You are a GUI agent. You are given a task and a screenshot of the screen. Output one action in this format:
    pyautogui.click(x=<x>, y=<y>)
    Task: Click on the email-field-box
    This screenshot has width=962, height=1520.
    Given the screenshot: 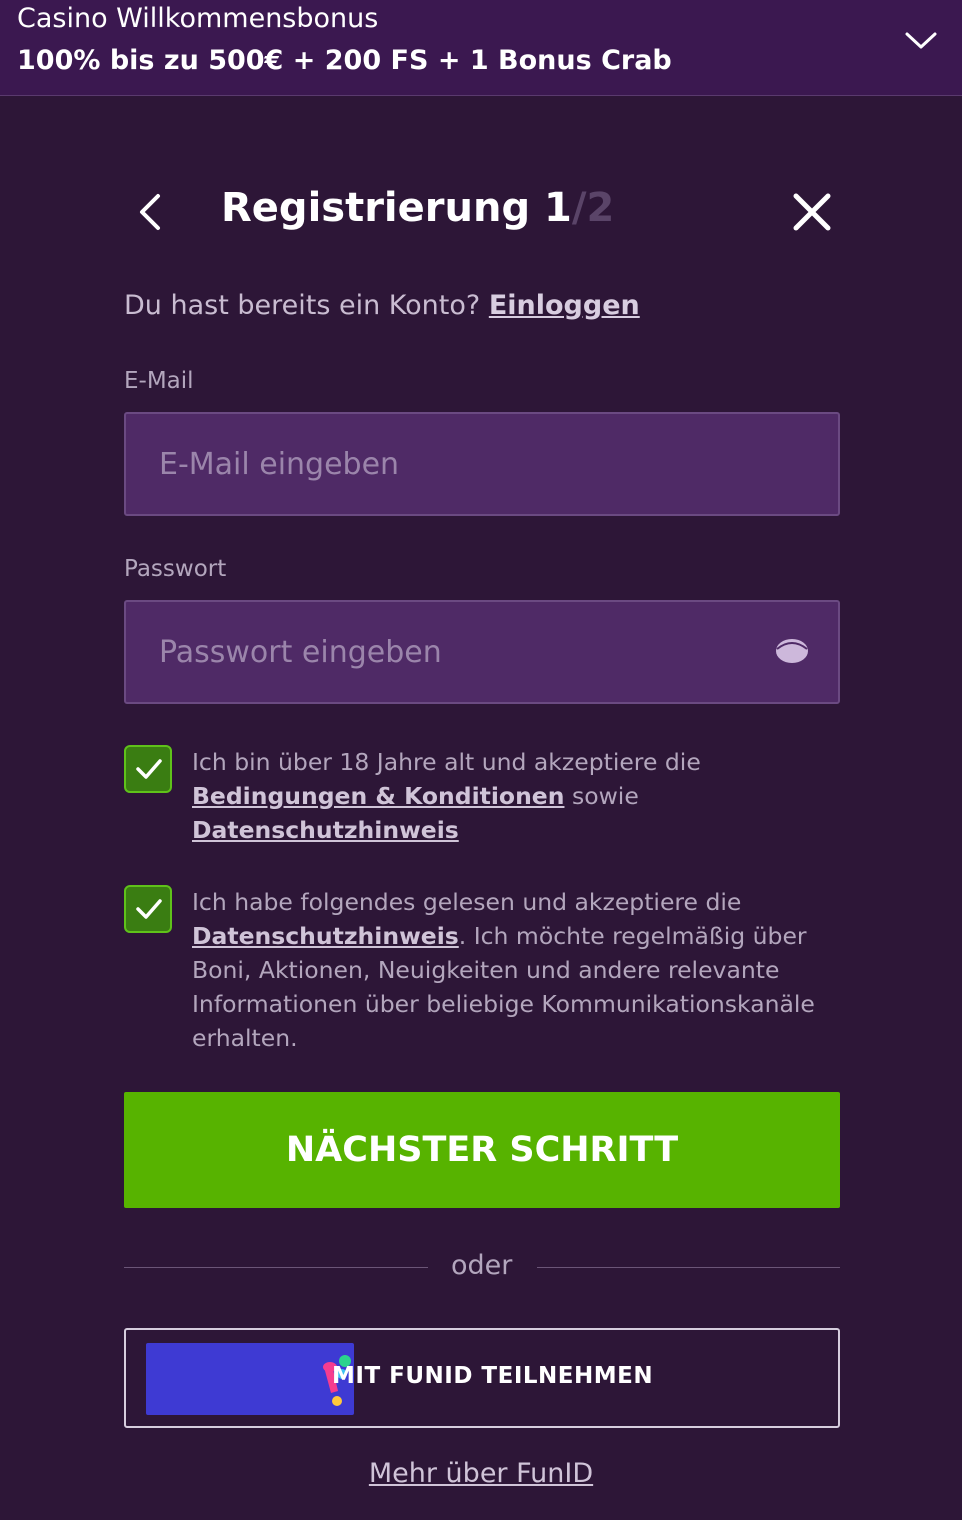 What is the action you would take?
    pyautogui.click(x=482, y=464)
    